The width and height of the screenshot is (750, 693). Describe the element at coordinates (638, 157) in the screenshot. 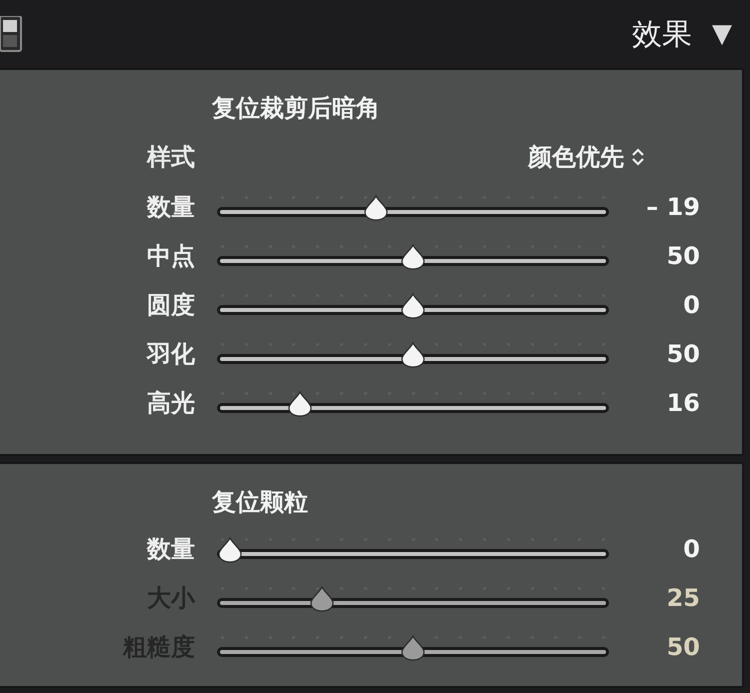

I see `up-down-arrows-icon` at that location.